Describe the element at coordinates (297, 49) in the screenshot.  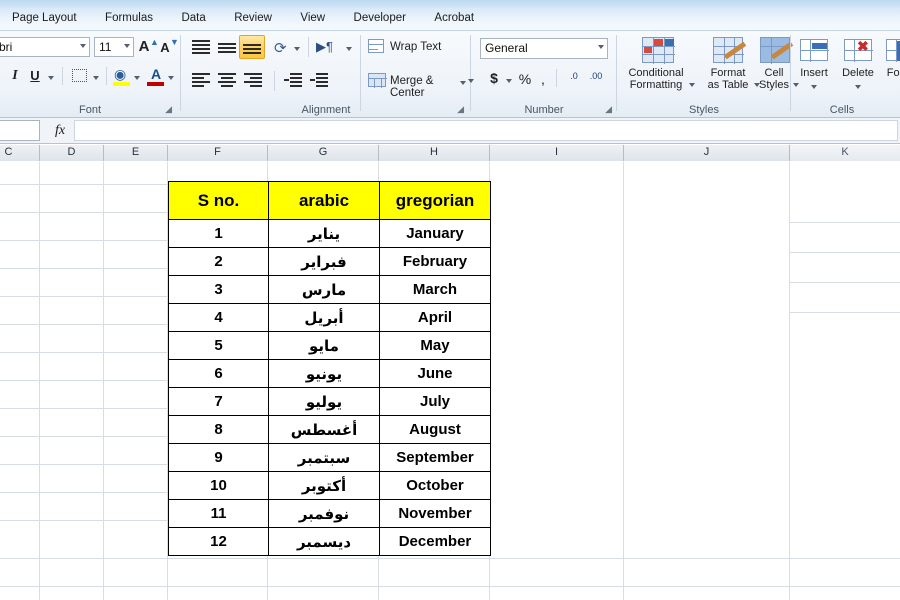
I see `orientation-chevron-down-icon` at that location.